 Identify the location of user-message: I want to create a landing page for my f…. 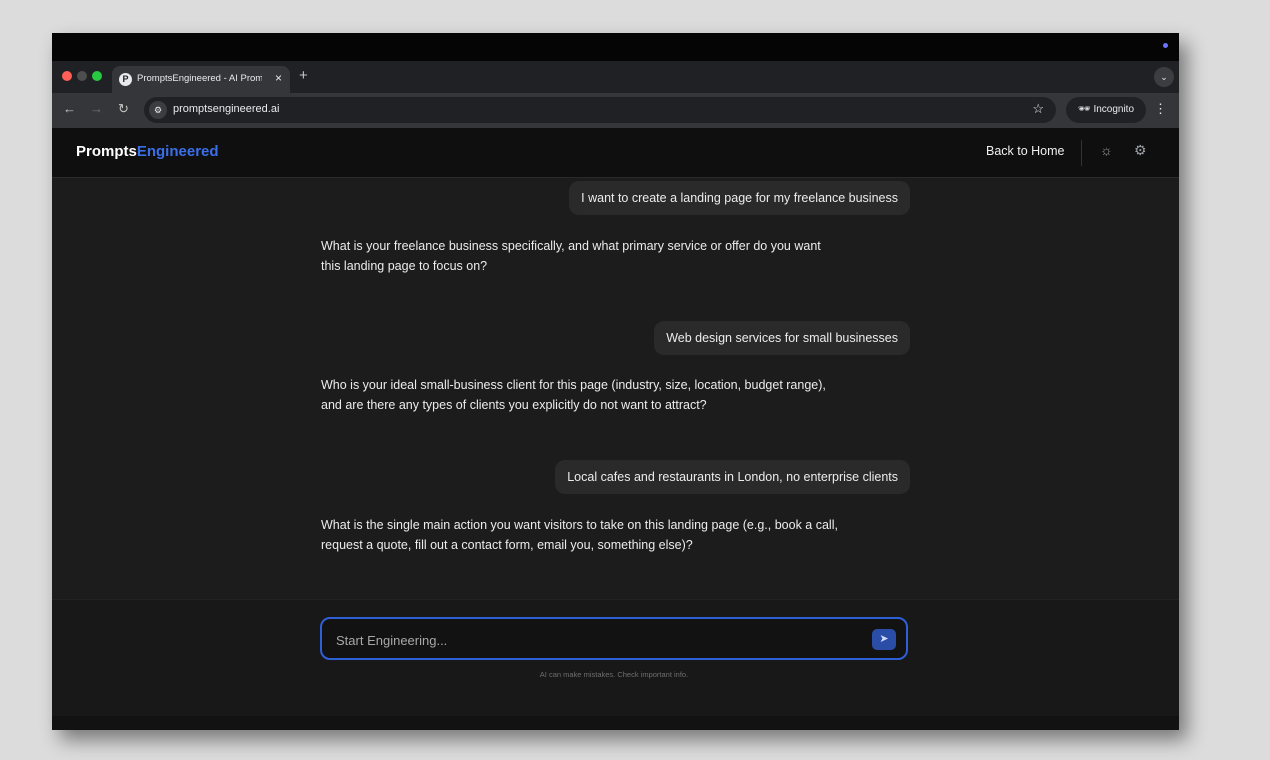
(739, 198).